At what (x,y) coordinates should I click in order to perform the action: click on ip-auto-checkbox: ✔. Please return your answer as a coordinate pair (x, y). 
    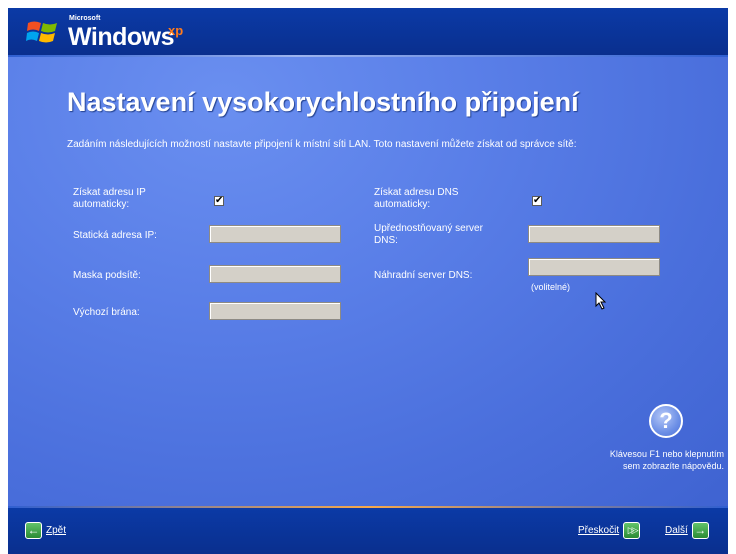
    Looking at the image, I should click on (219, 201).